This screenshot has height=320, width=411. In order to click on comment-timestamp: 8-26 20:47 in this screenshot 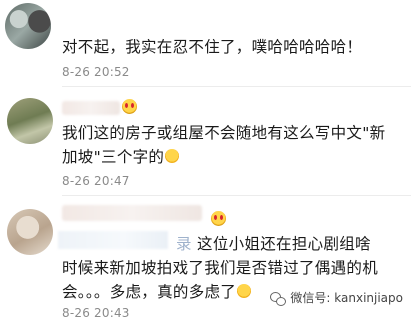, I will do `click(96, 181)`.